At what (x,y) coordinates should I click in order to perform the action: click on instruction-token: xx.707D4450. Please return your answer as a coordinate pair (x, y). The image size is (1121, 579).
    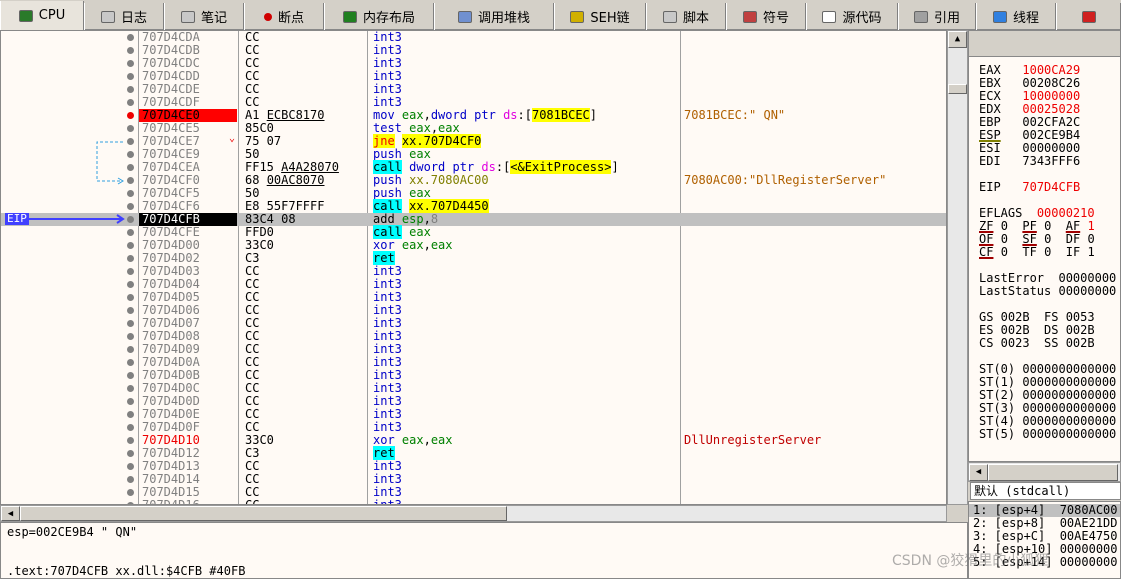
    Looking at the image, I should click on (449, 206).